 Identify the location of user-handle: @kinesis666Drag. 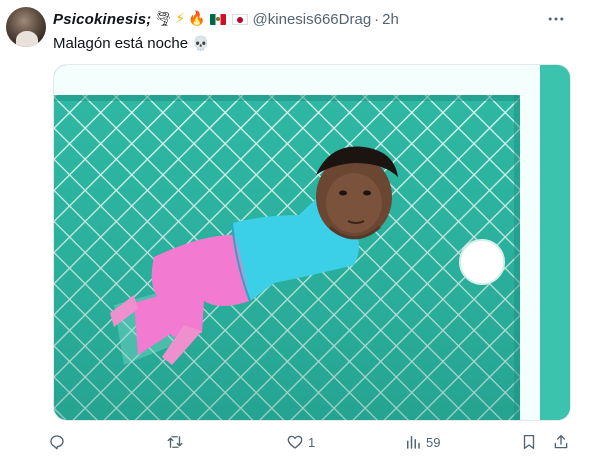
(312, 19).